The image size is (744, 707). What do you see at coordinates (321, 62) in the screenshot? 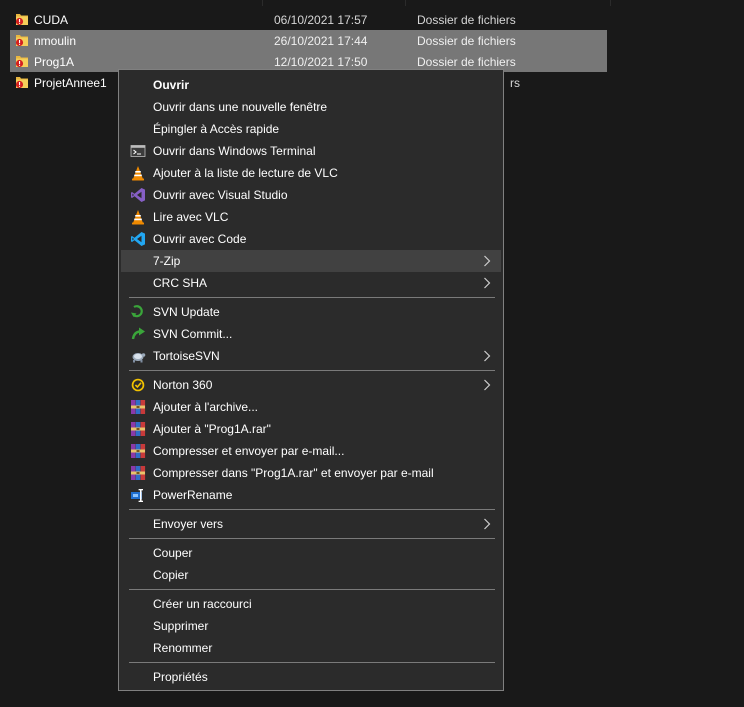
I see `file-date: 12/10/2021 17:50` at bounding box center [321, 62].